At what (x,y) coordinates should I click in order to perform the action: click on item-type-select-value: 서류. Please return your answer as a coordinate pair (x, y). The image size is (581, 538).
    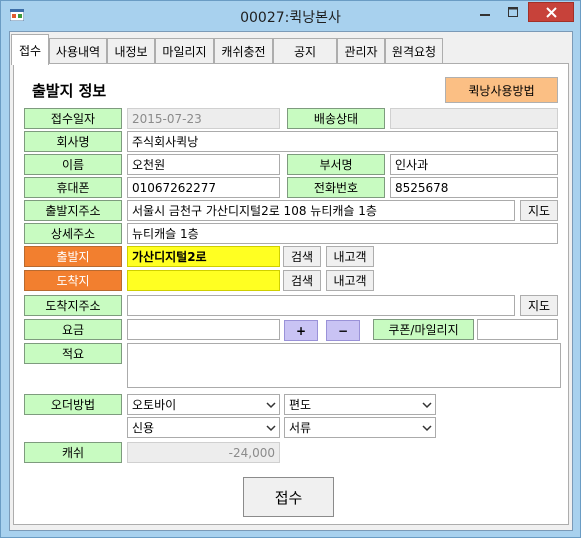
    Looking at the image, I should click on (300, 428).